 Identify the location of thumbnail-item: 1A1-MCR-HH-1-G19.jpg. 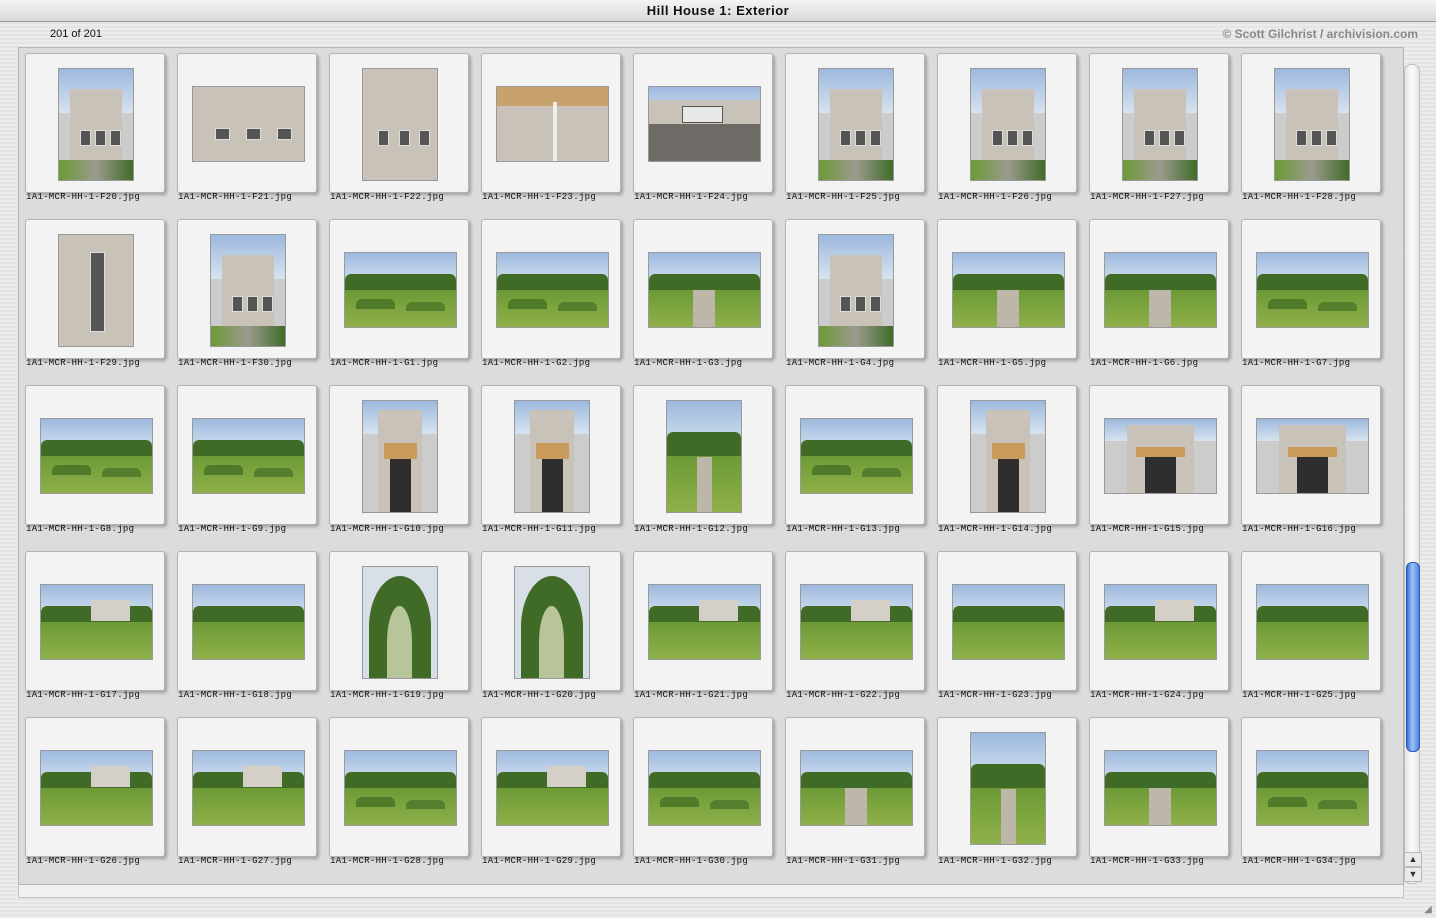
(399, 629).